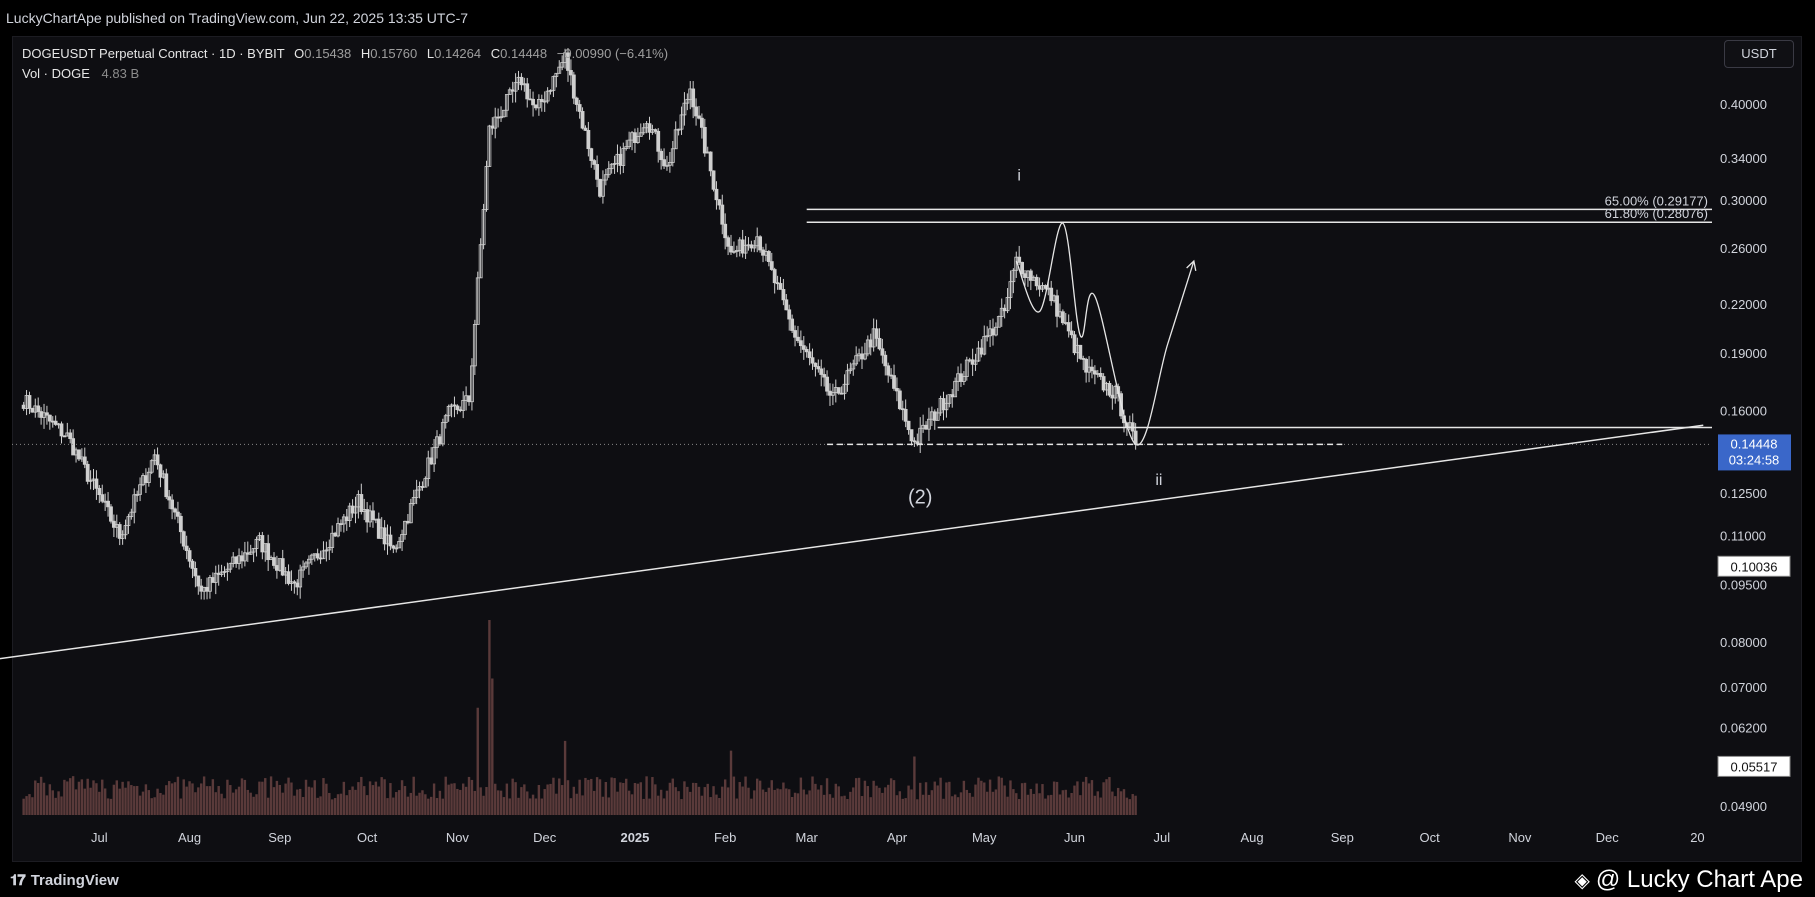 This screenshot has height=897, width=1815. What do you see at coordinates (153, 53) in the screenshot?
I see `symbol-description: DOGEUSDT Perpetual Contract · 1D · BYBIT` at bounding box center [153, 53].